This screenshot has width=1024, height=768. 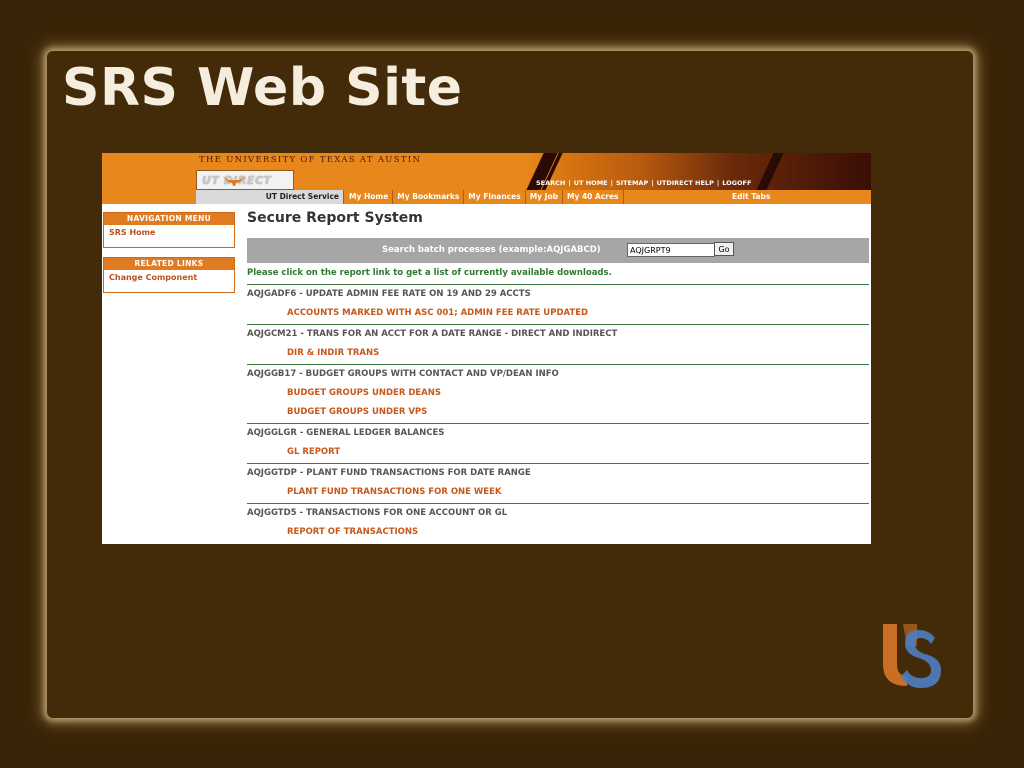 What do you see at coordinates (544, 197) in the screenshot?
I see `tab-my-job: My Job` at bounding box center [544, 197].